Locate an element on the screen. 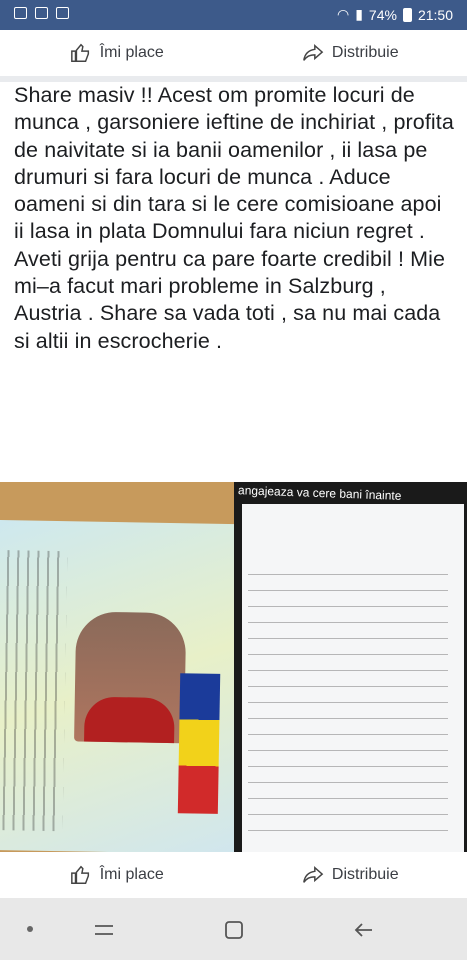  recents-icon is located at coordinates (104, 930).